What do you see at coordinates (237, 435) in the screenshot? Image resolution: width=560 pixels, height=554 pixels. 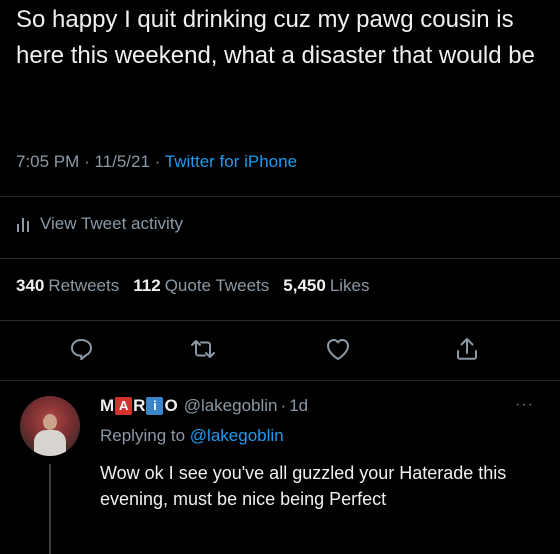 I see `replying-handle-link: @lakegoblin` at bounding box center [237, 435].